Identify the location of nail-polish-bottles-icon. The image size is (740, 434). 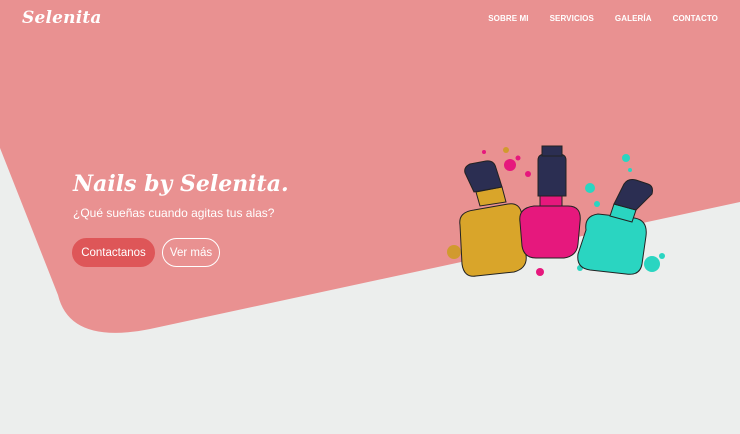
(556, 211).